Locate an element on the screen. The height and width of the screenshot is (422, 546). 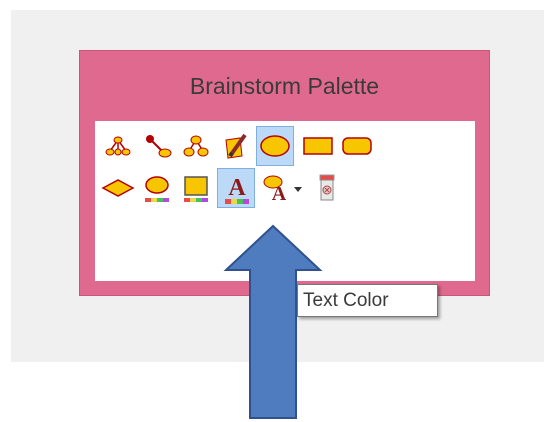
ellipse-shape-tool is located at coordinates (275, 146).